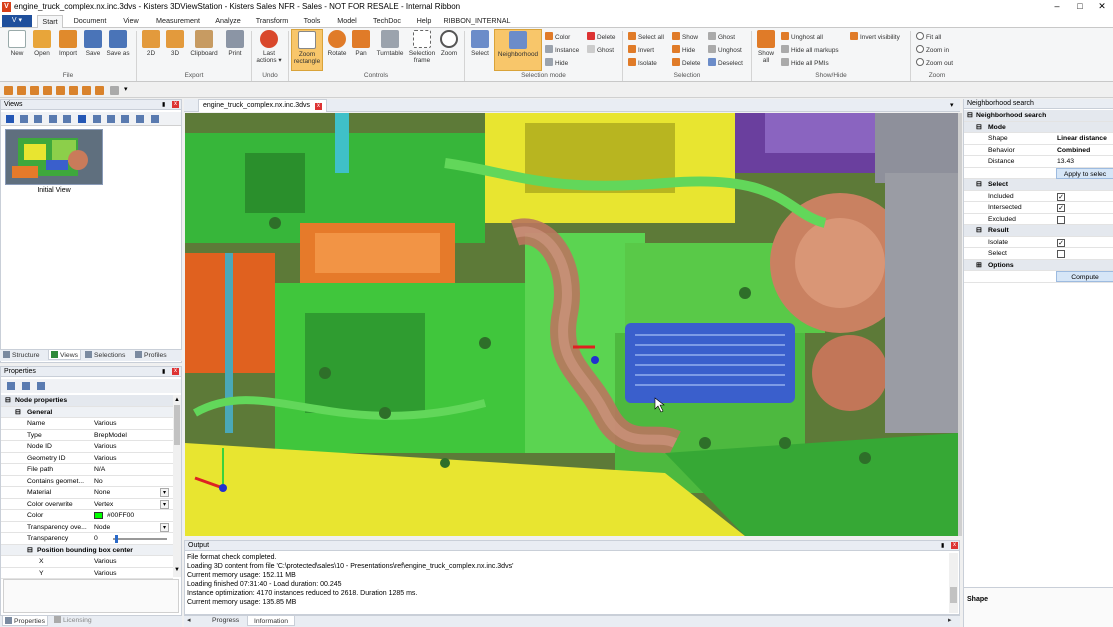 The height and width of the screenshot is (627, 1113). I want to click on export-3d-button: 3D, so click(175, 43).